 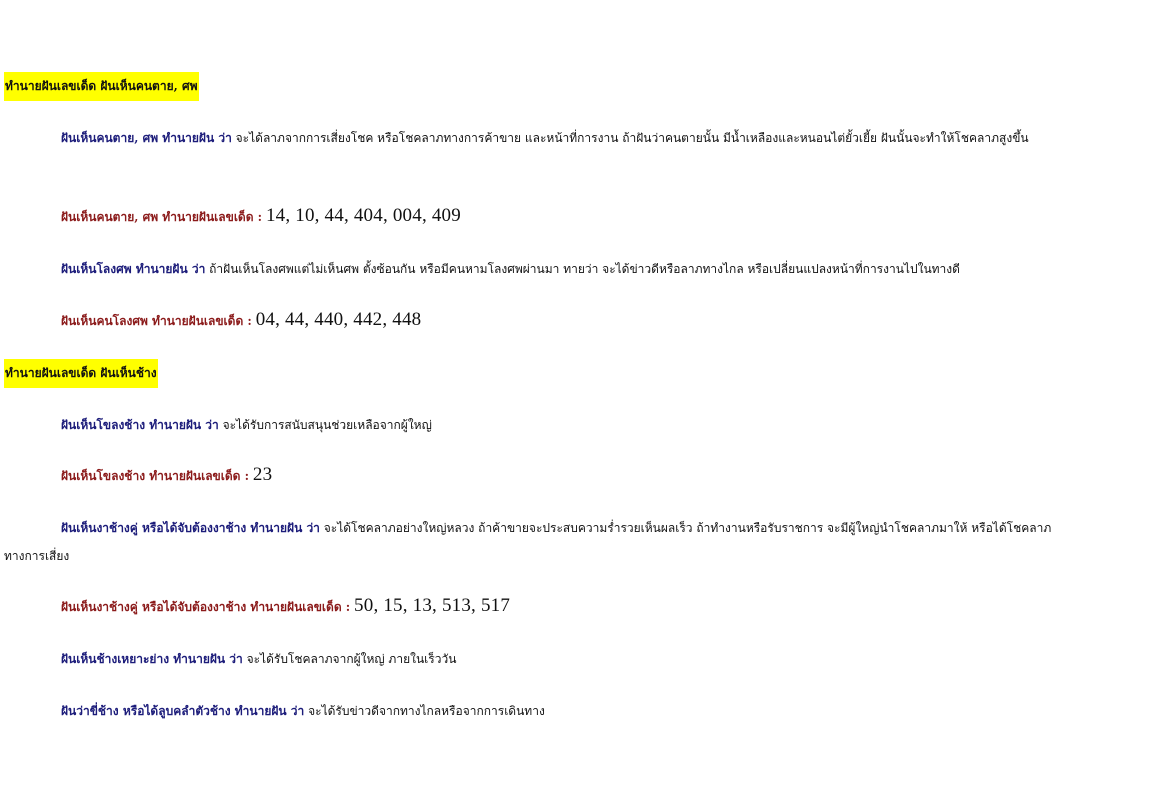 What do you see at coordinates (101, 86) in the screenshot?
I see `section-heading-dead-body: ทำนายฝันเลขเด็ด ฝันเห็นคนตาย, ศพ` at bounding box center [101, 86].